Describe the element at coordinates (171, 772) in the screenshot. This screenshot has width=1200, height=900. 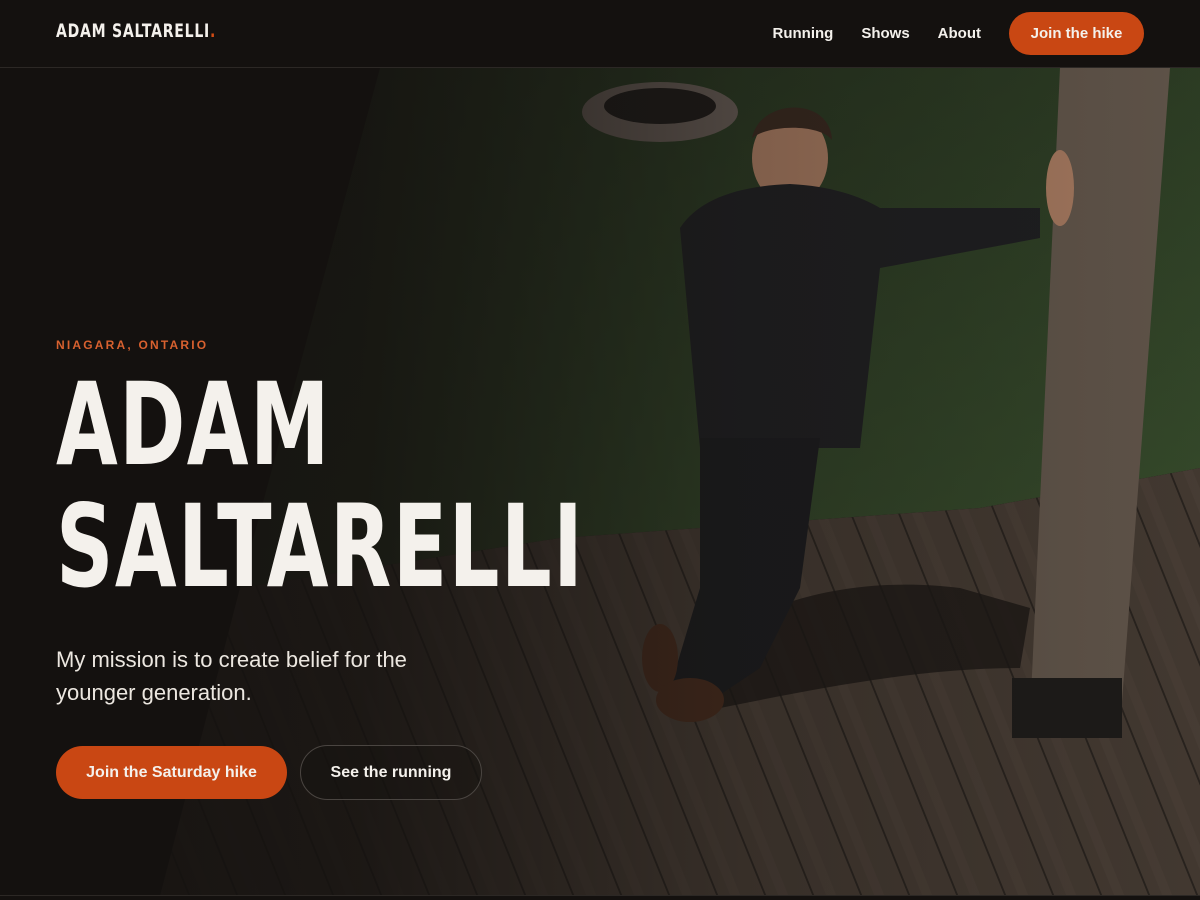
I see `join-saturday-hike-button: Join the Saturday hike` at that location.